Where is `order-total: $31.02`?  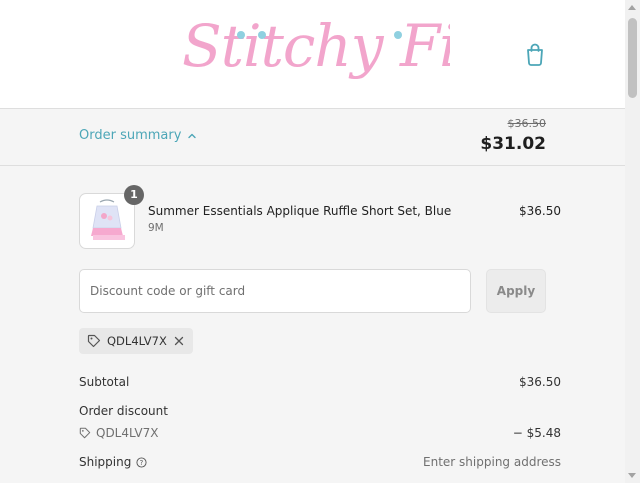
order-total: $31.02 is located at coordinates (513, 144).